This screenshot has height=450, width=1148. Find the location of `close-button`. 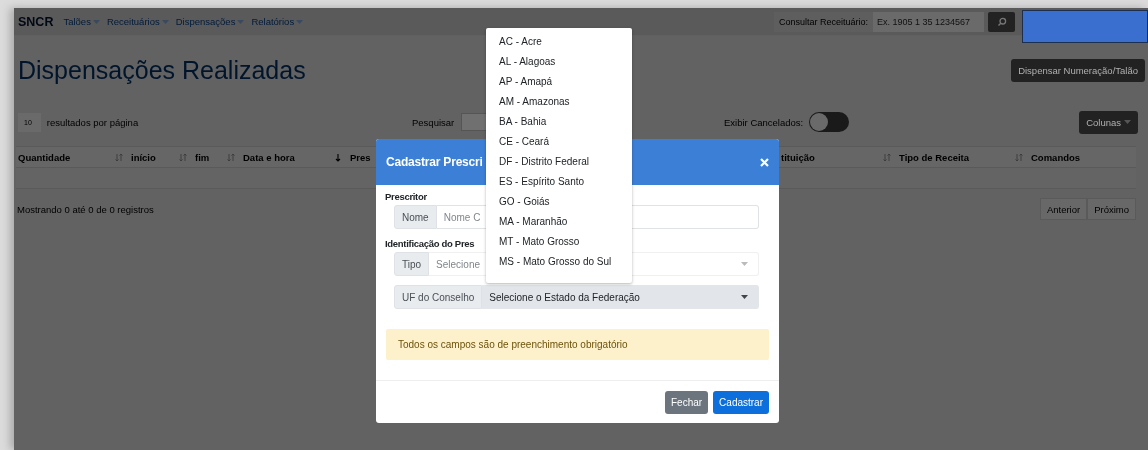

close-button is located at coordinates (764, 162).